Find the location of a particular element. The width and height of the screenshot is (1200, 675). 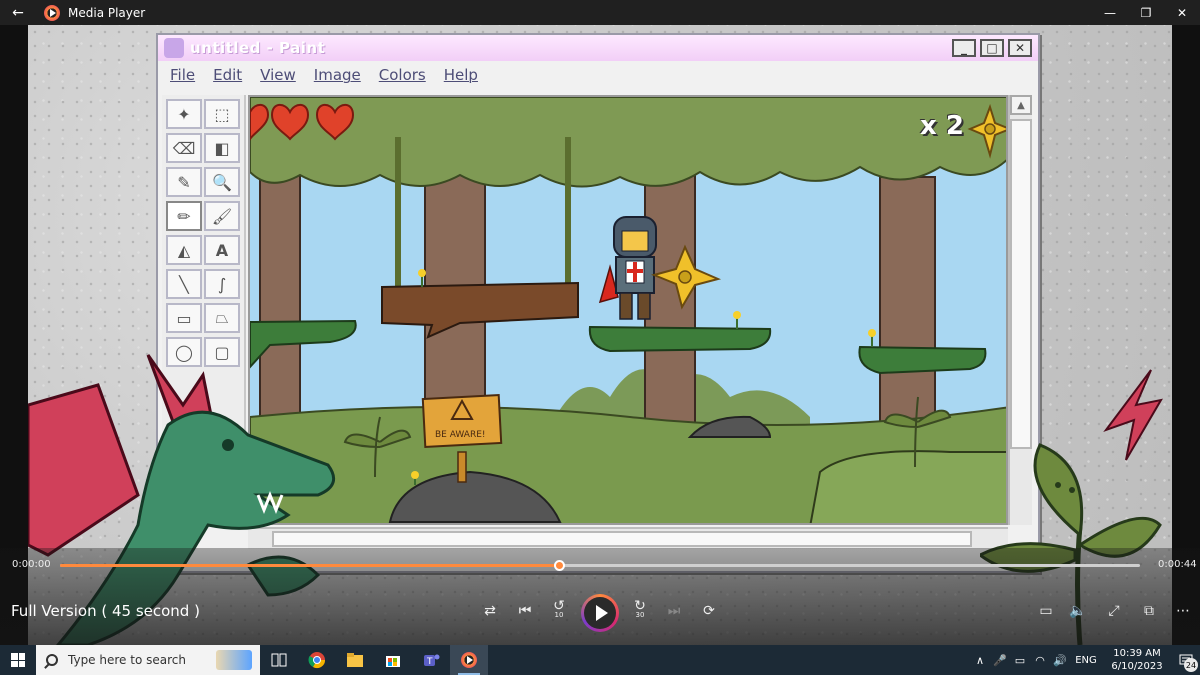

shuffle-icon: ⇄ is located at coordinates (490, 611).